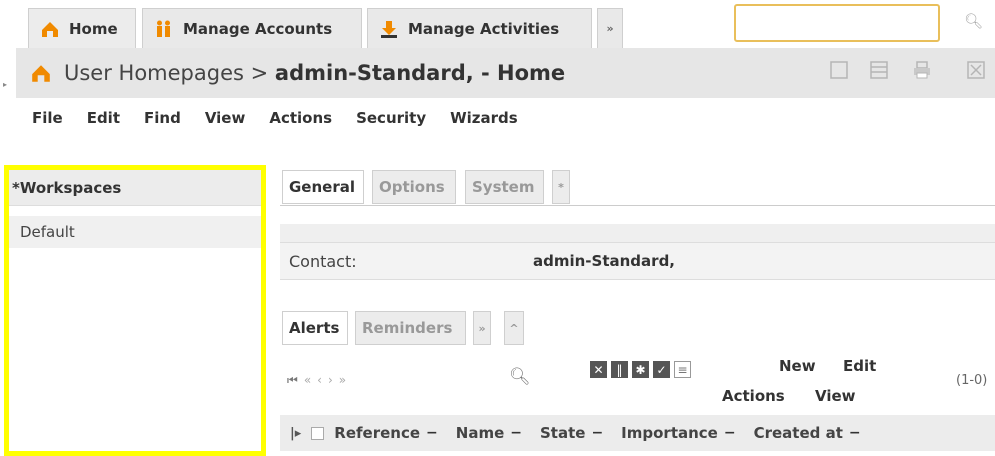  Describe the element at coordinates (135, 232) in the screenshot. I see `workspace-item-default: Default` at that location.